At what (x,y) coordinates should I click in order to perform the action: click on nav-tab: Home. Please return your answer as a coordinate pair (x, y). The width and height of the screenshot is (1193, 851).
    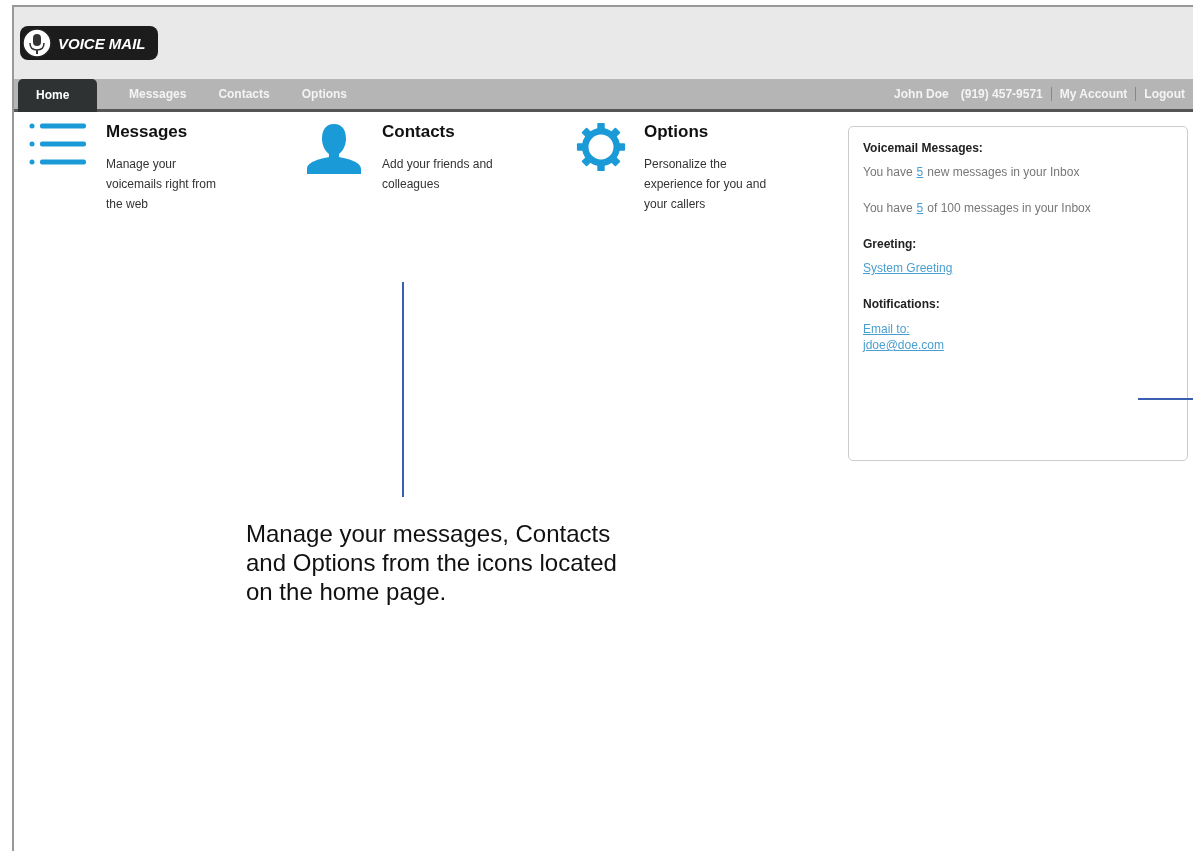
    Looking at the image, I should click on (57, 95).